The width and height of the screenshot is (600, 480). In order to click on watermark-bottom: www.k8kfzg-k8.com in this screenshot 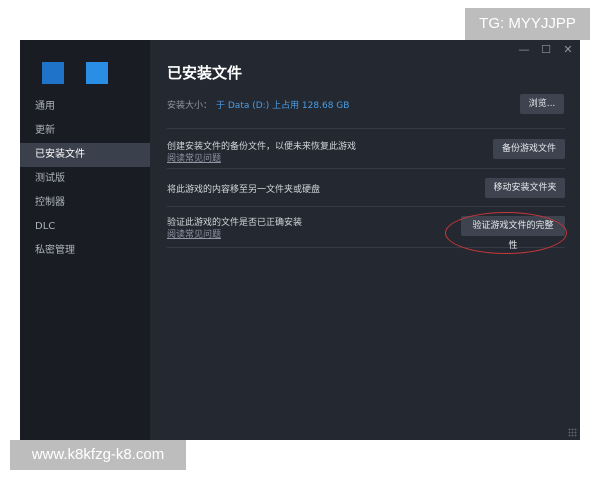, I will do `click(98, 455)`.